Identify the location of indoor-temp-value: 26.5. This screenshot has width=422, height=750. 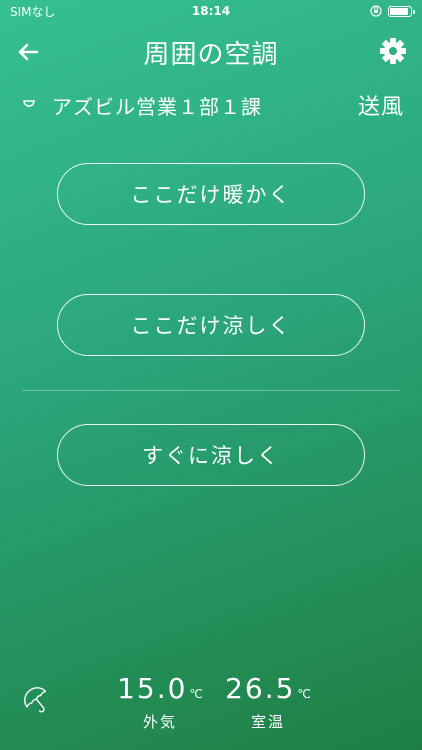
(260, 688).